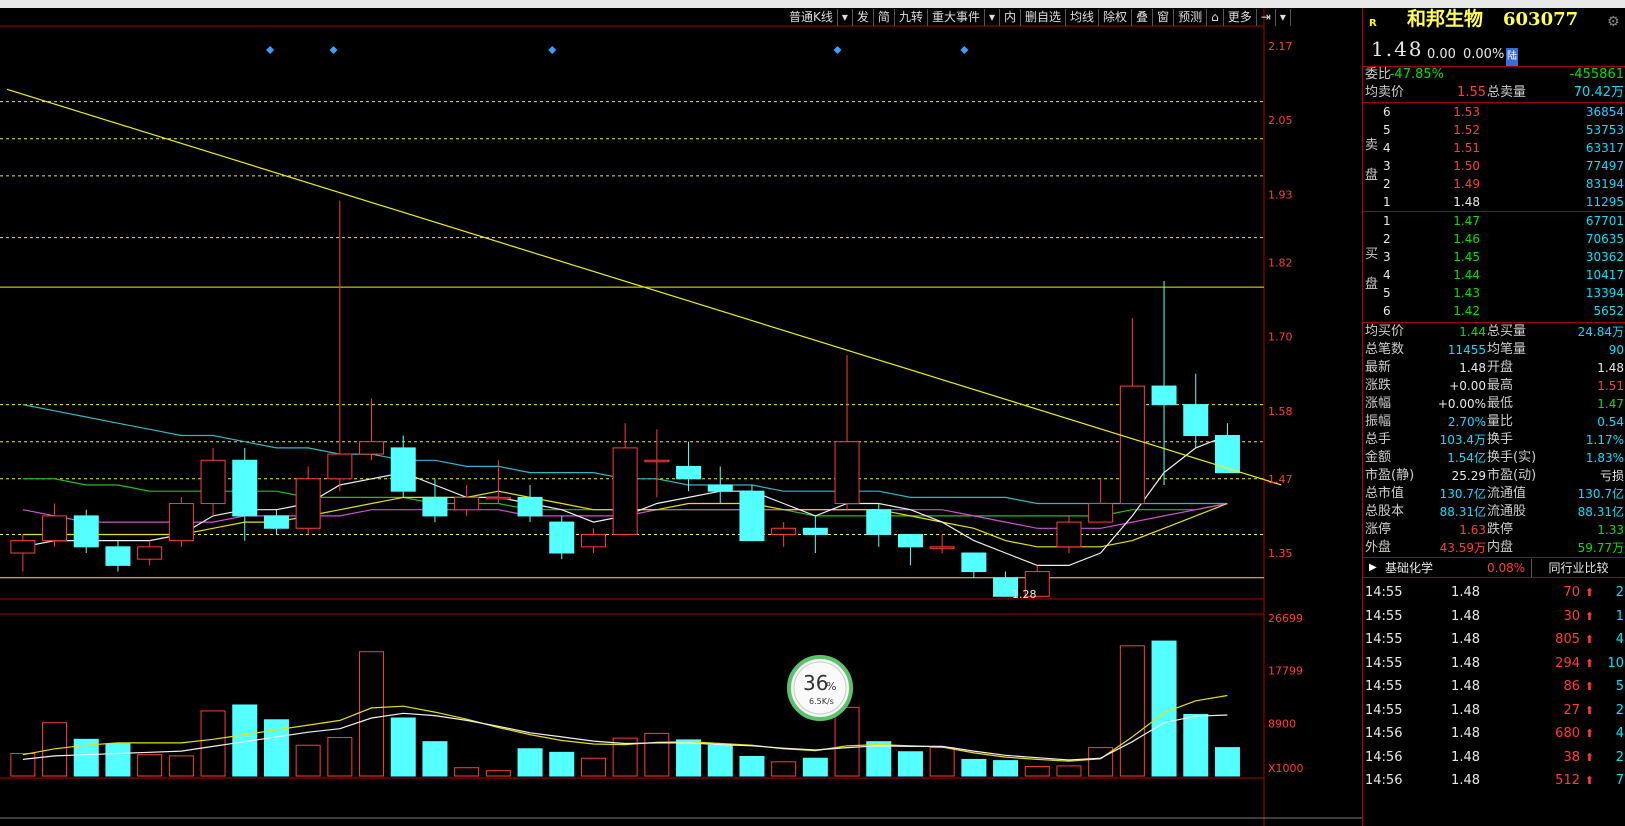 The image size is (1625, 826). Describe the element at coordinates (1494, 664) in the screenshot. I see `tick-row: 14:55 1.48 294 ⬆ 10` at that location.